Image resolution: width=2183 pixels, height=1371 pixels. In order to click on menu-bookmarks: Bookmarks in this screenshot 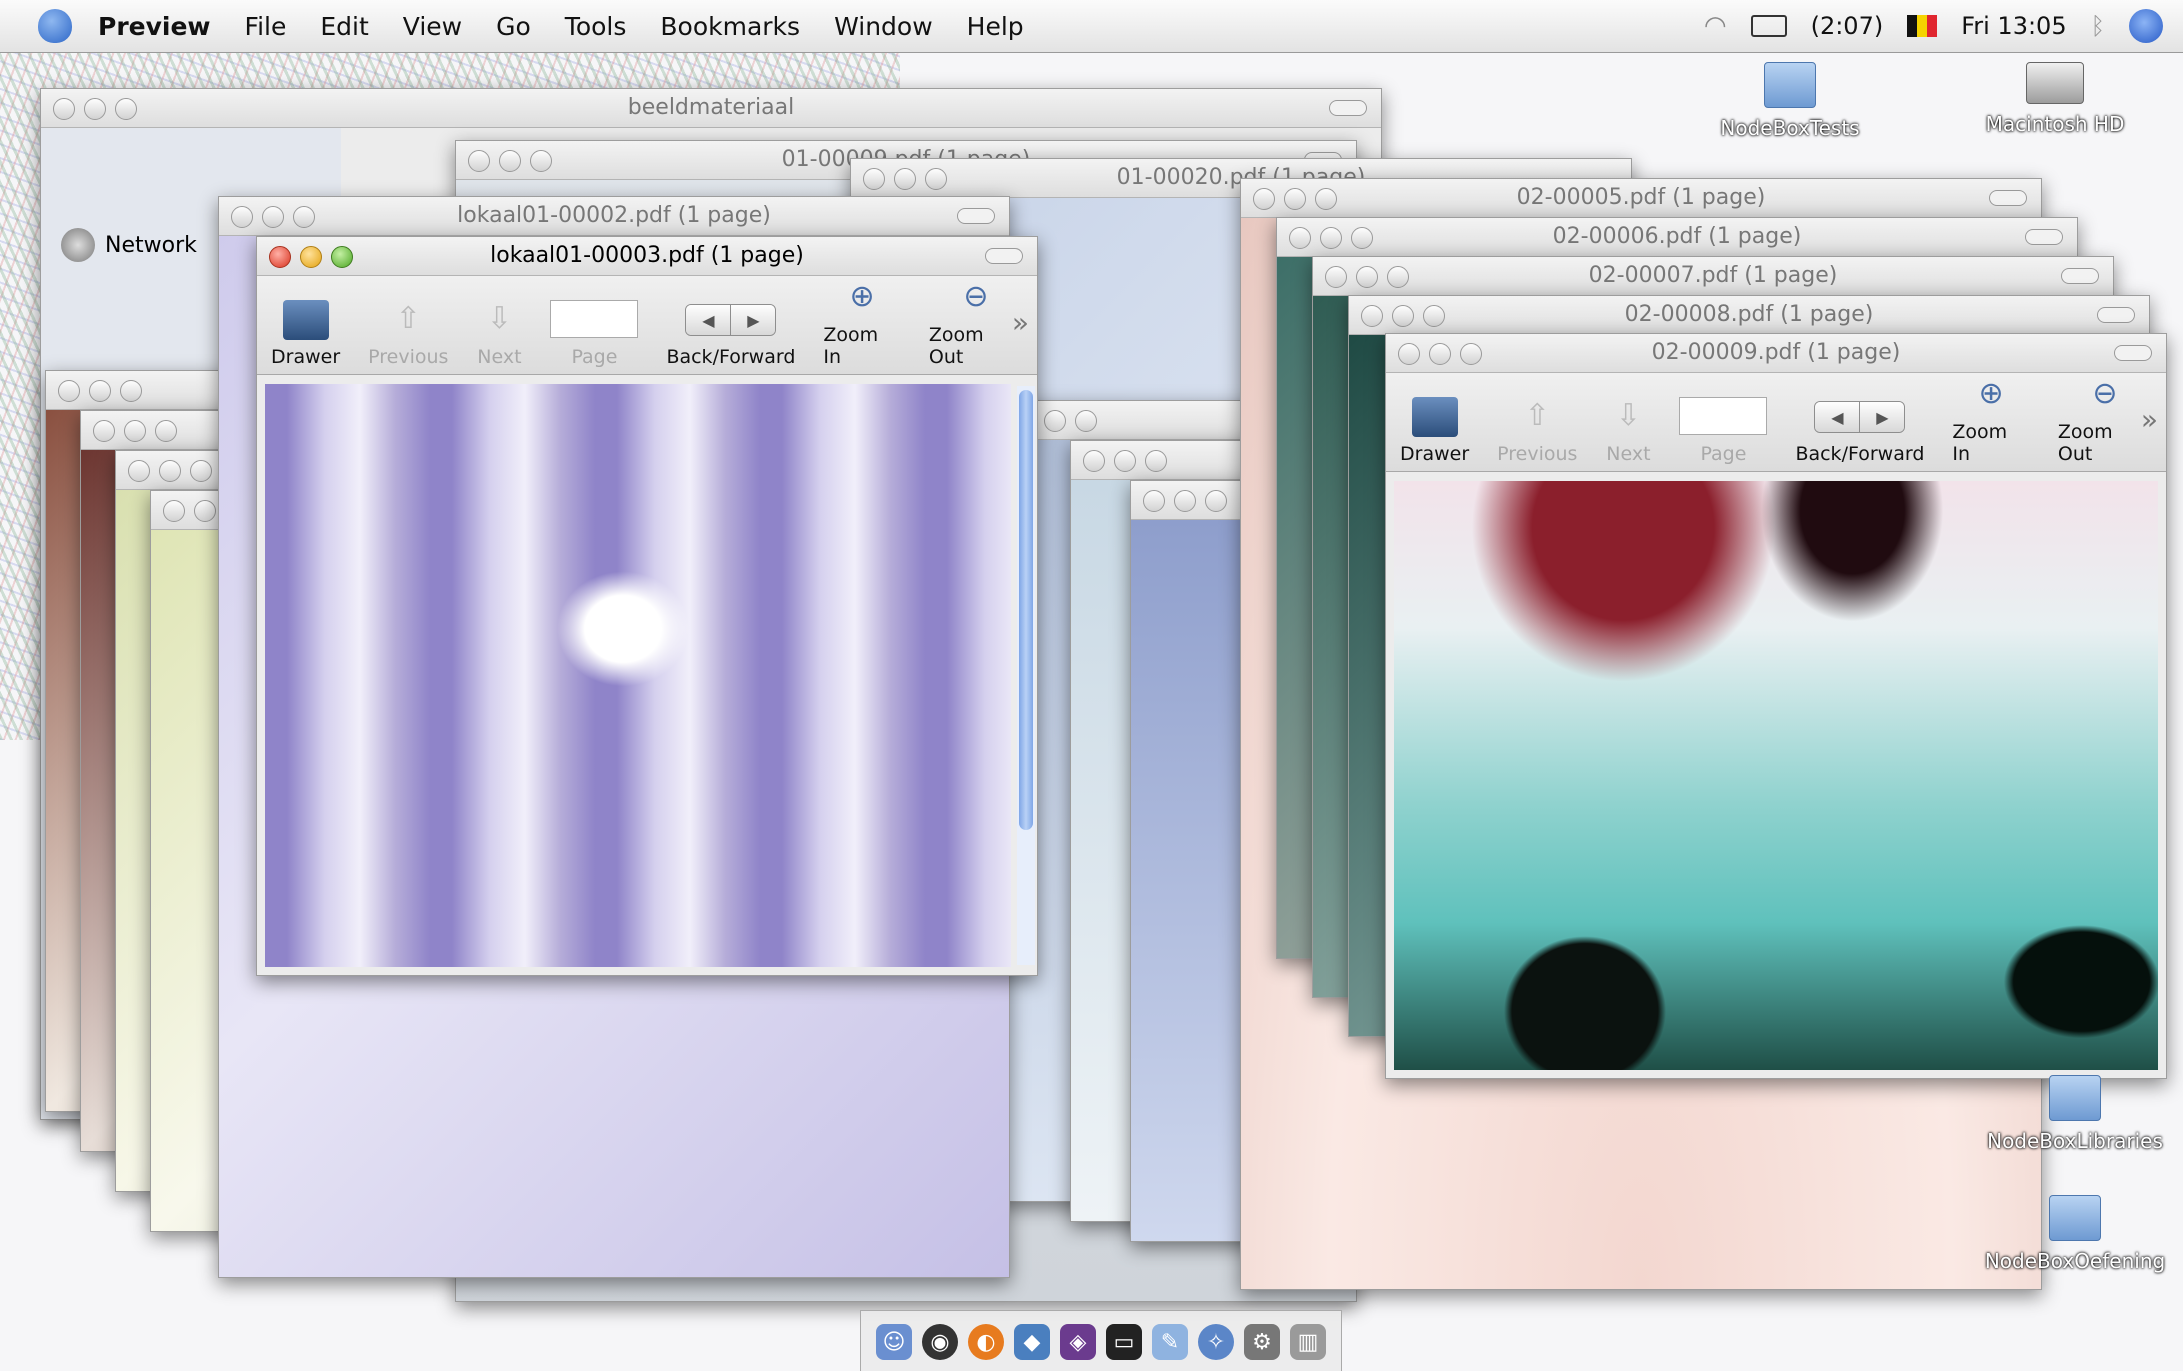, I will do `click(730, 26)`.